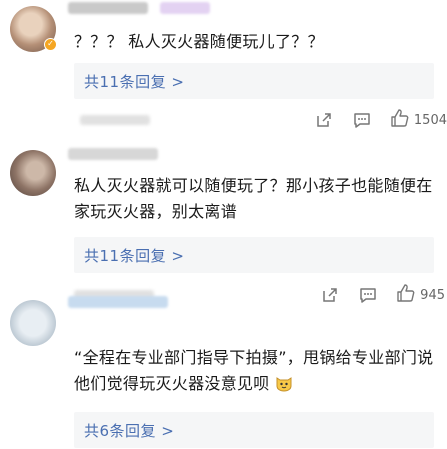  I want to click on comment-meta: 1504, so click(260, 120).